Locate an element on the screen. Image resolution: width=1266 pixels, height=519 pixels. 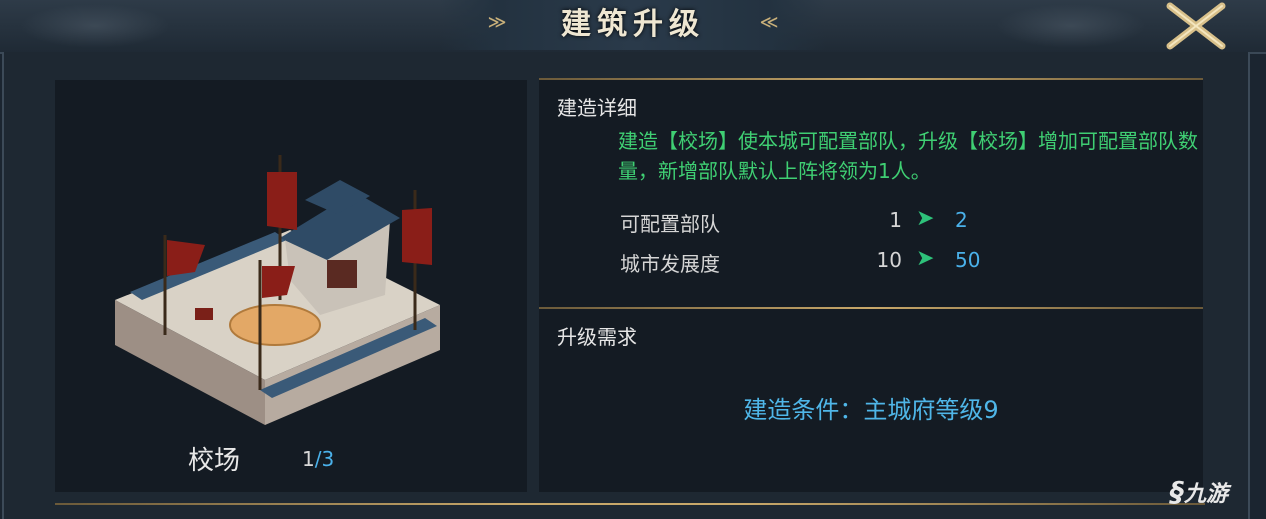
cloud-ornament-right is located at coordinates (1071, 26).